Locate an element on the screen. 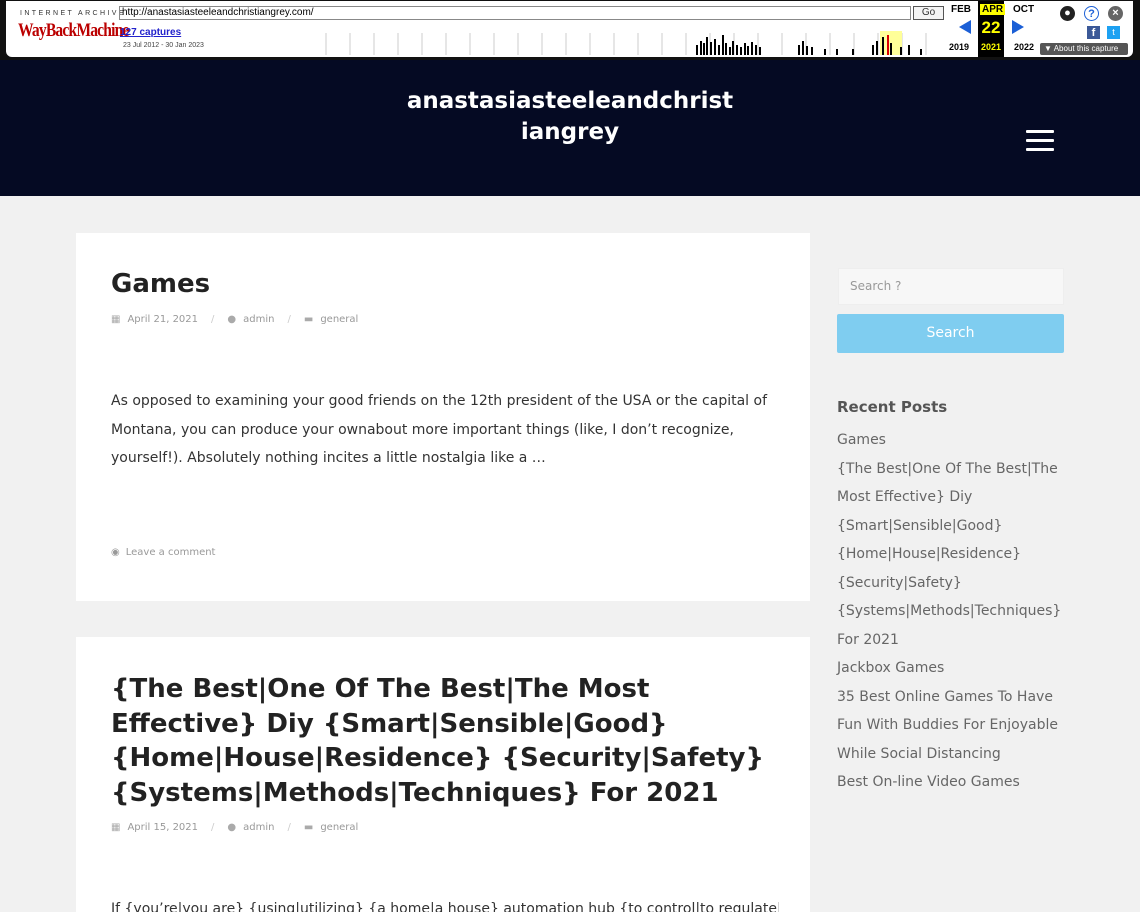 The width and height of the screenshot is (1140, 912). wayback-current-day: 22 is located at coordinates (991, 28).